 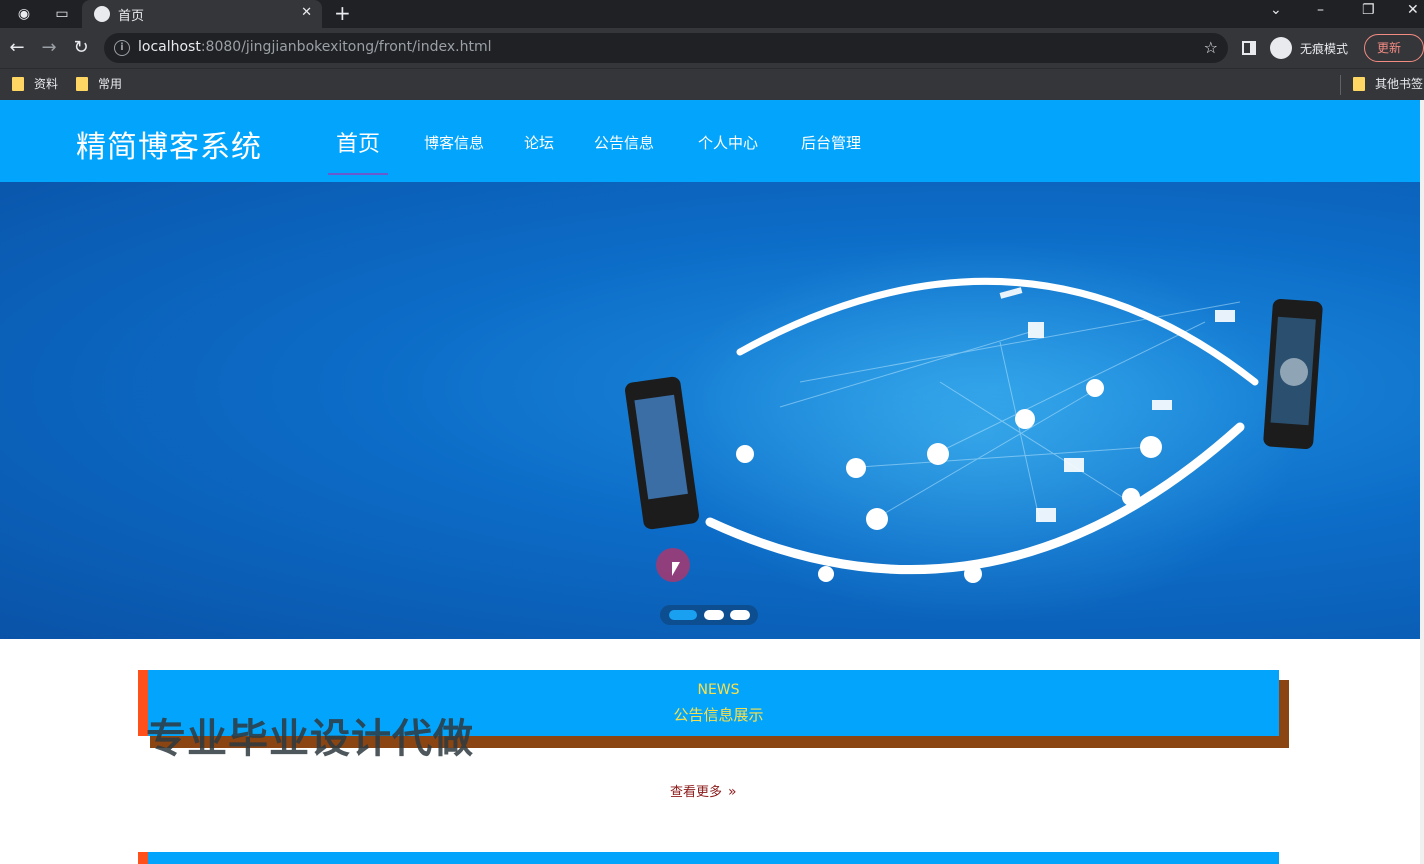 What do you see at coordinates (732, 792) in the screenshot?
I see `double-chevron-right-icon: »` at bounding box center [732, 792].